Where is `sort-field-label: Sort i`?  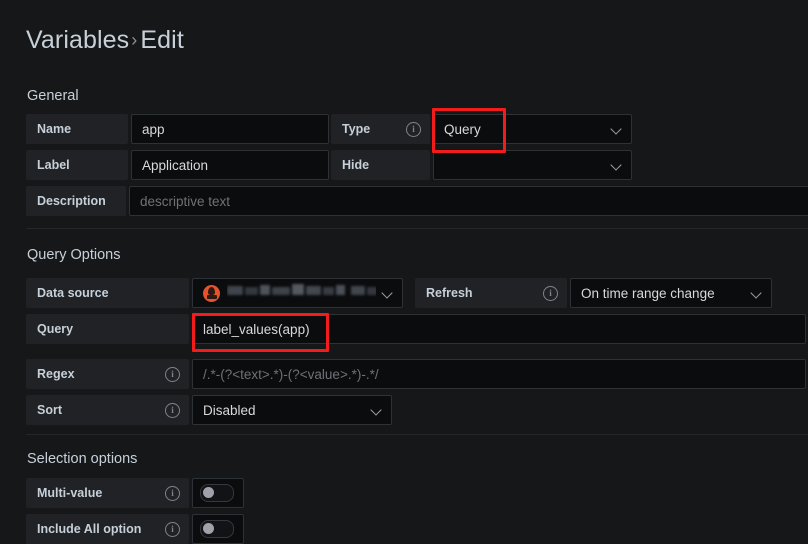
sort-field-label: Sort i is located at coordinates (107, 410).